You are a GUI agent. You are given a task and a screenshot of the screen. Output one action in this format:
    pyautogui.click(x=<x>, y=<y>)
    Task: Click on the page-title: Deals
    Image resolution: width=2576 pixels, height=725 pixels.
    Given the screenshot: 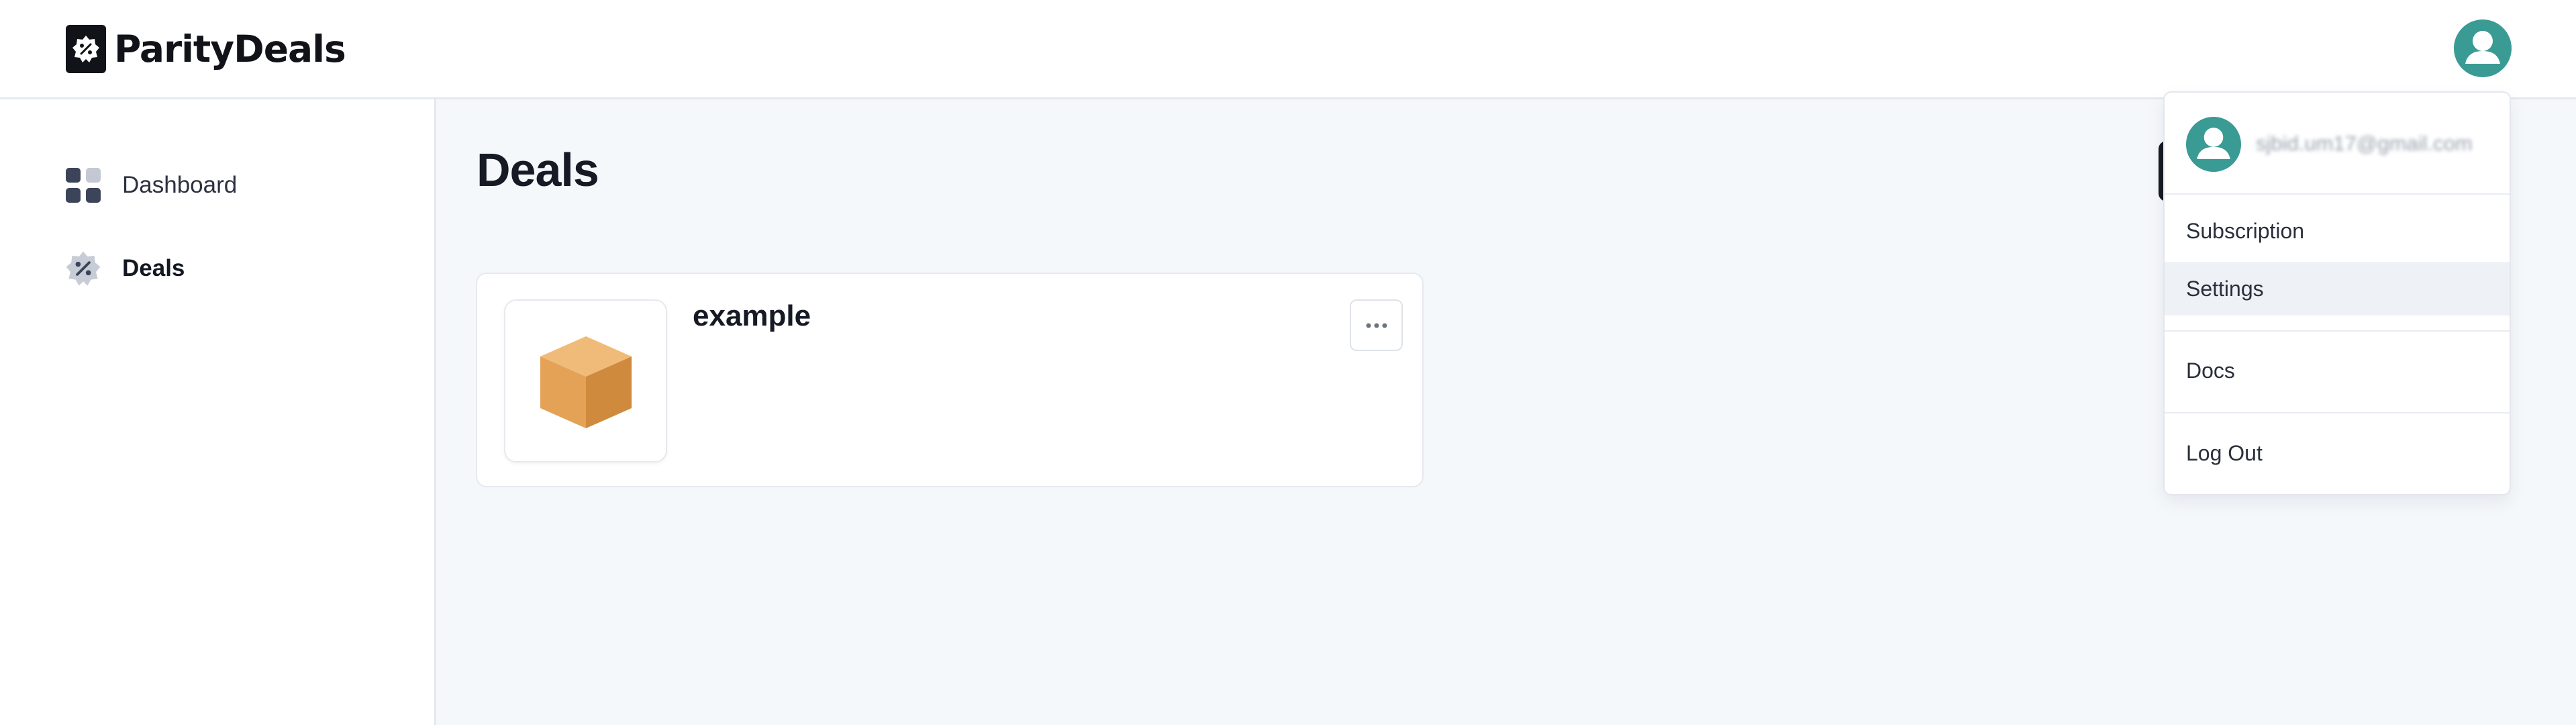 What is the action you would take?
    pyautogui.click(x=538, y=170)
    